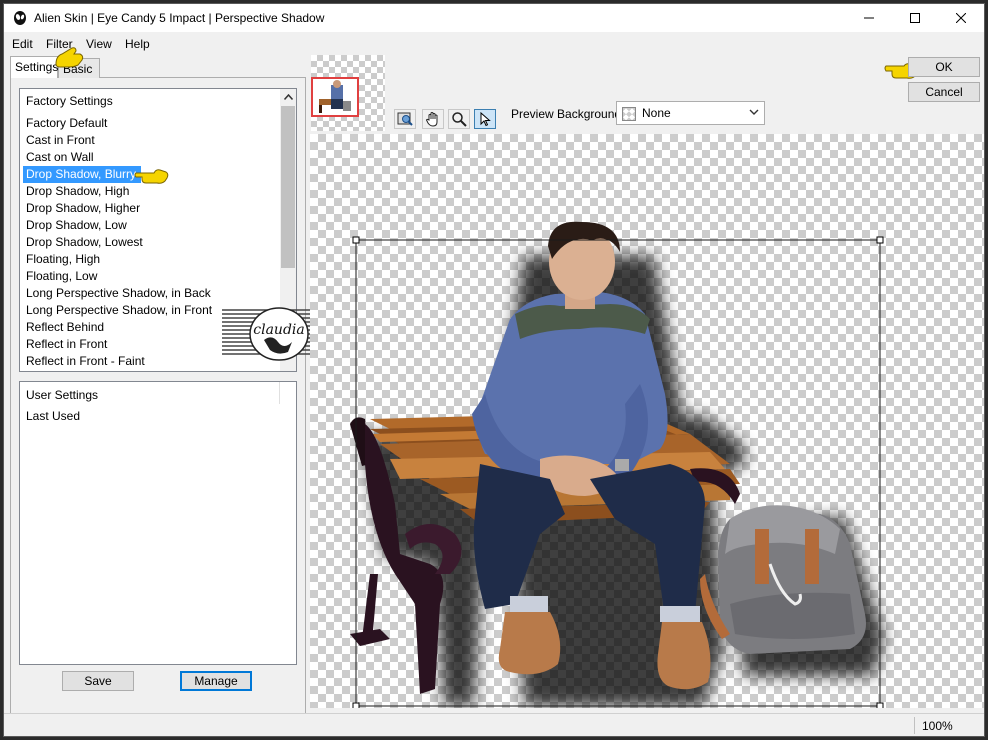 This screenshot has width=988, height=740. What do you see at coordinates (65, 327) in the screenshot?
I see `factory-preset-label: Reflect Behind` at bounding box center [65, 327].